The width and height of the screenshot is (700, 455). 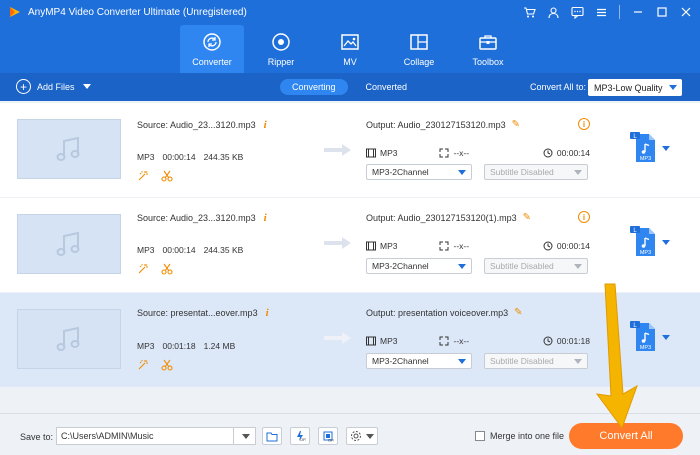 I want to click on save-path-dropdown, so click(x=244, y=436).